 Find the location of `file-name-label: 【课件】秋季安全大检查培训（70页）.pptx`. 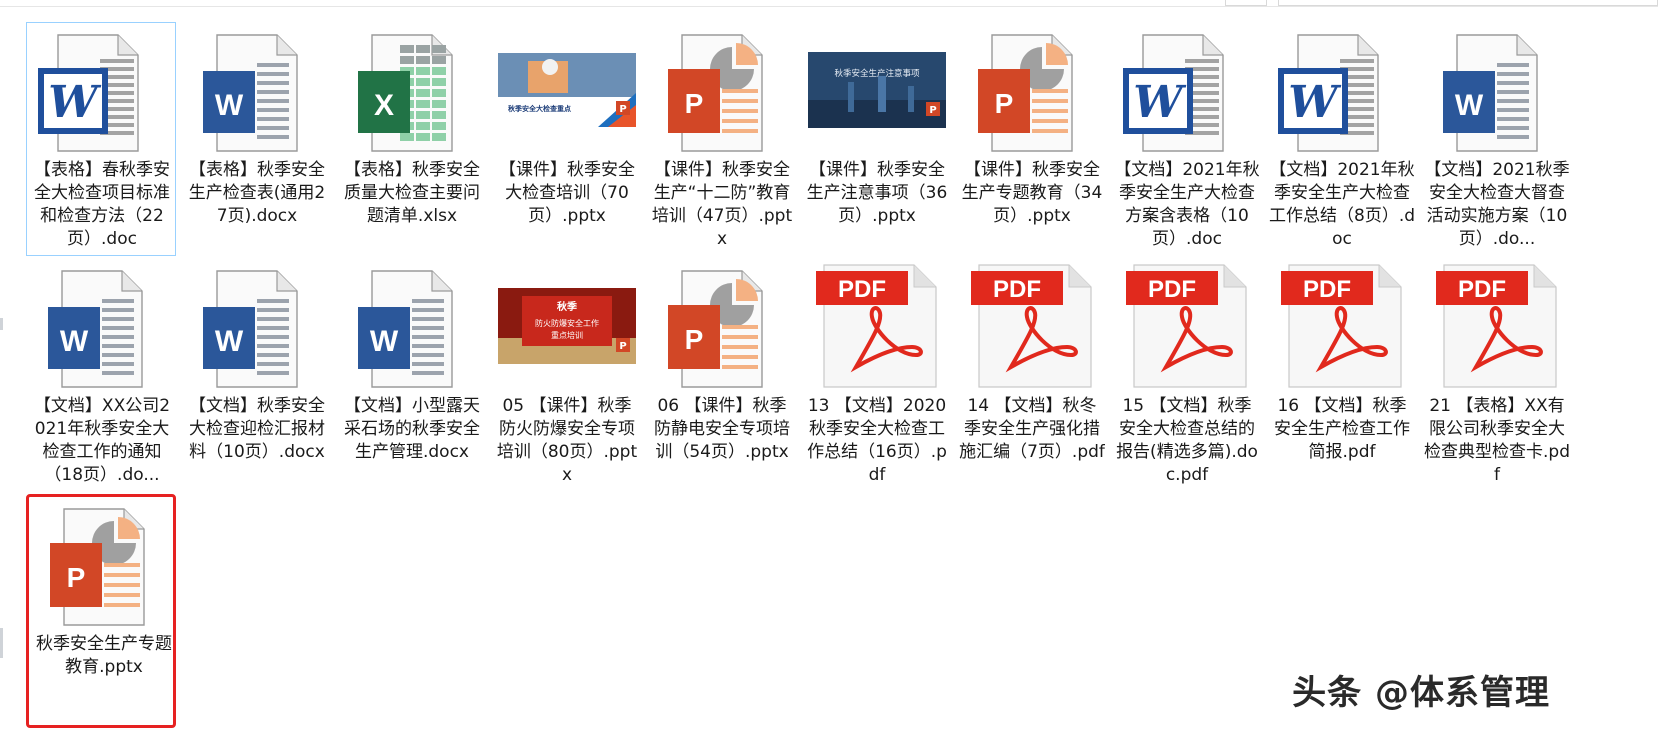

file-name-label: 【课件】秋季安全大检查培训（70页）.pptx is located at coordinates (567, 193).